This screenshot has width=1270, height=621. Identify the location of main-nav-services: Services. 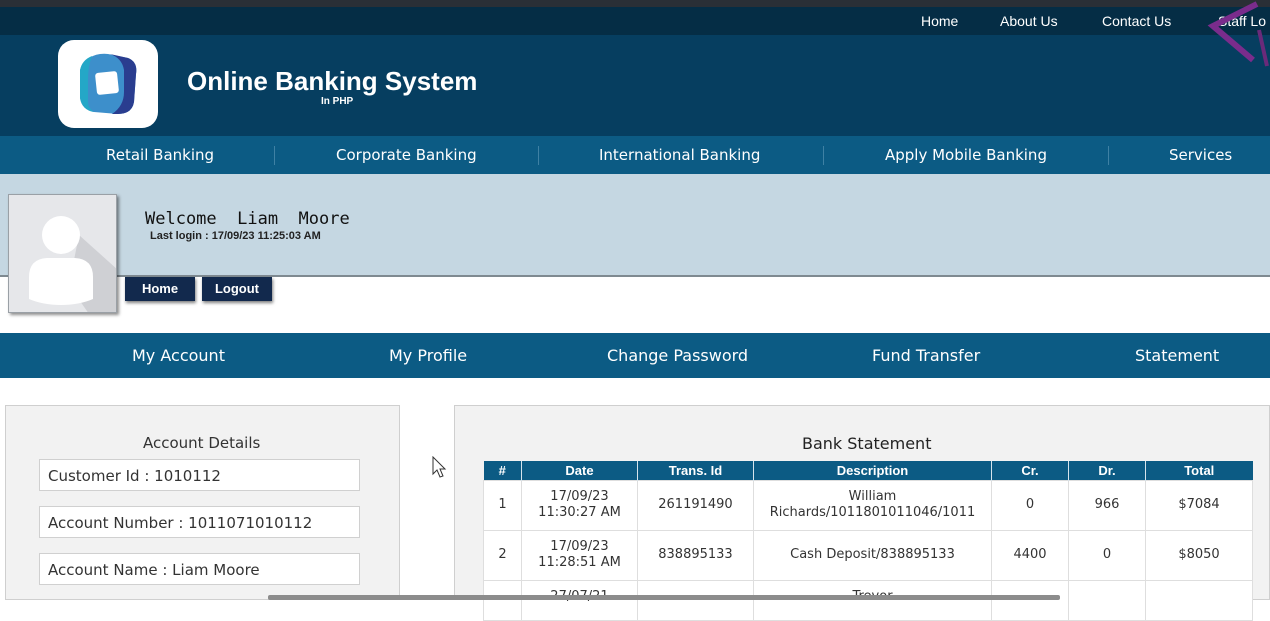
(1200, 155).